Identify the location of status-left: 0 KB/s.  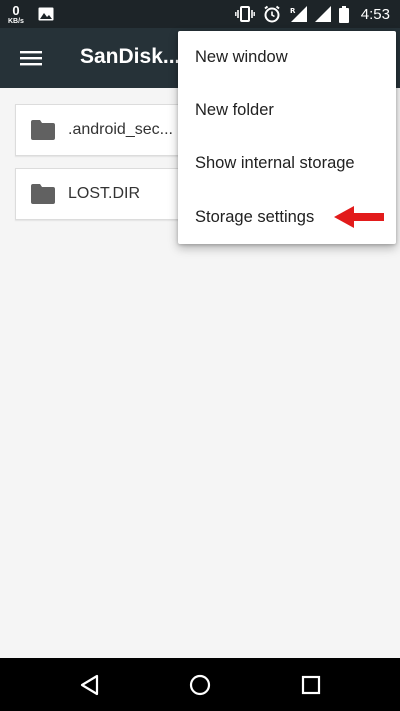
(31, 14).